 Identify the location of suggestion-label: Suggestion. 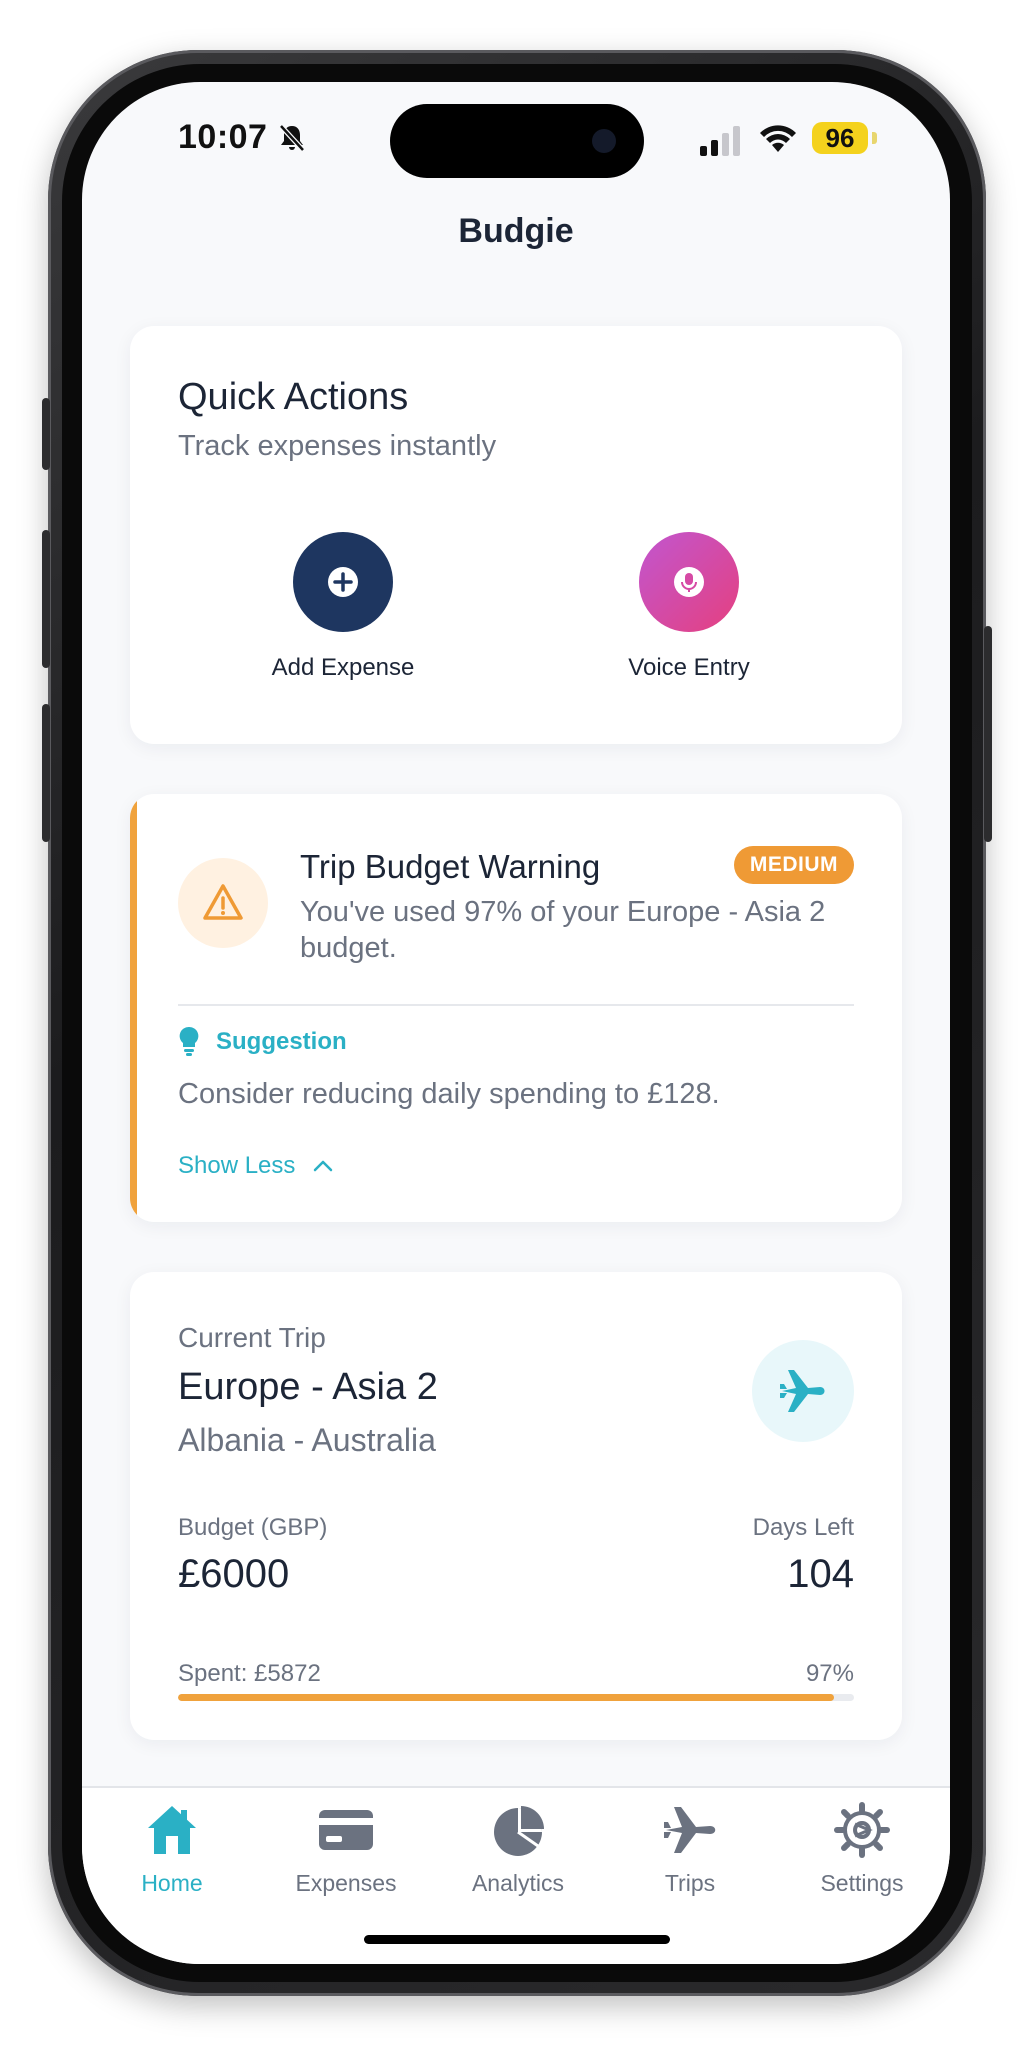
(281, 1041).